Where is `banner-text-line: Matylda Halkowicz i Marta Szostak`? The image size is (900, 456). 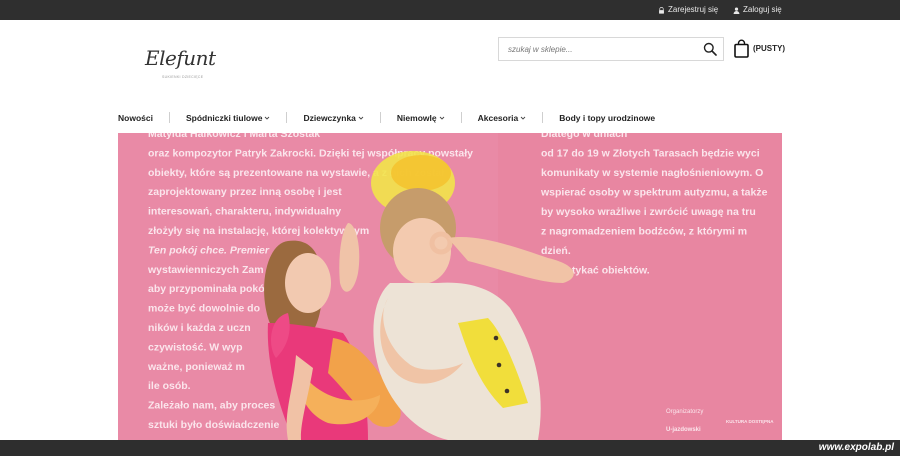
banner-text-line: Matylda Halkowicz i Marta Szostak is located at coordinates (234, 136).